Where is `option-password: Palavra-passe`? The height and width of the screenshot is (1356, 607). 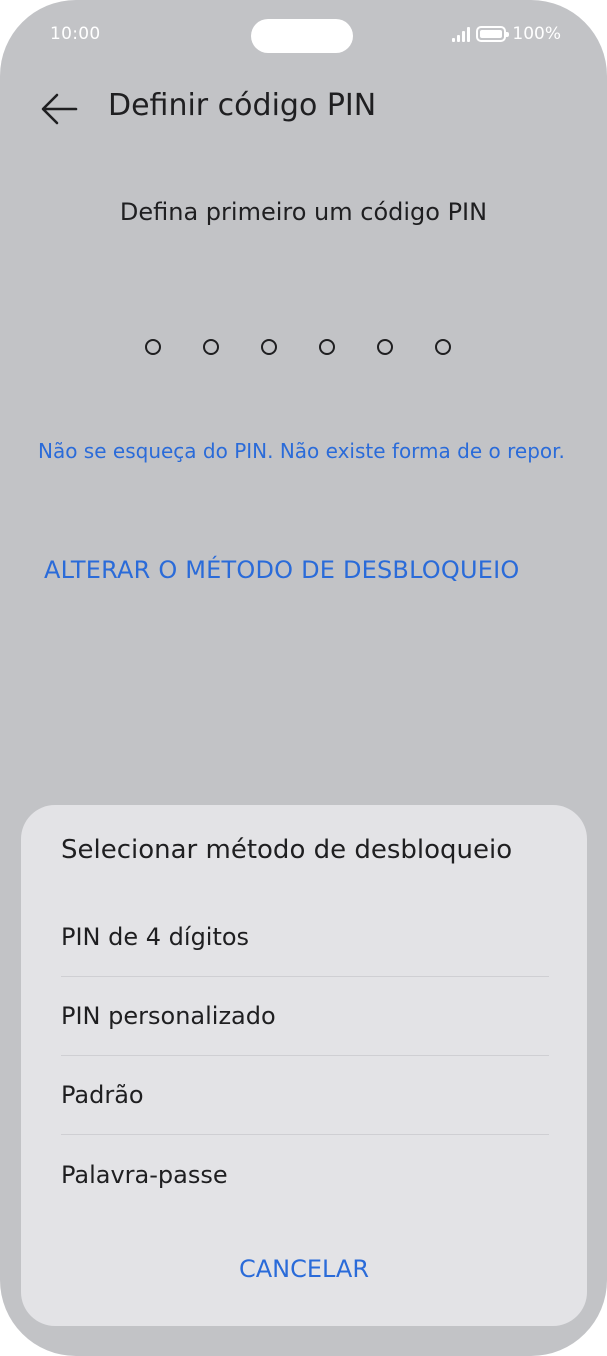
option-password: Palavra-passe is located at coordinates (305, 1174).